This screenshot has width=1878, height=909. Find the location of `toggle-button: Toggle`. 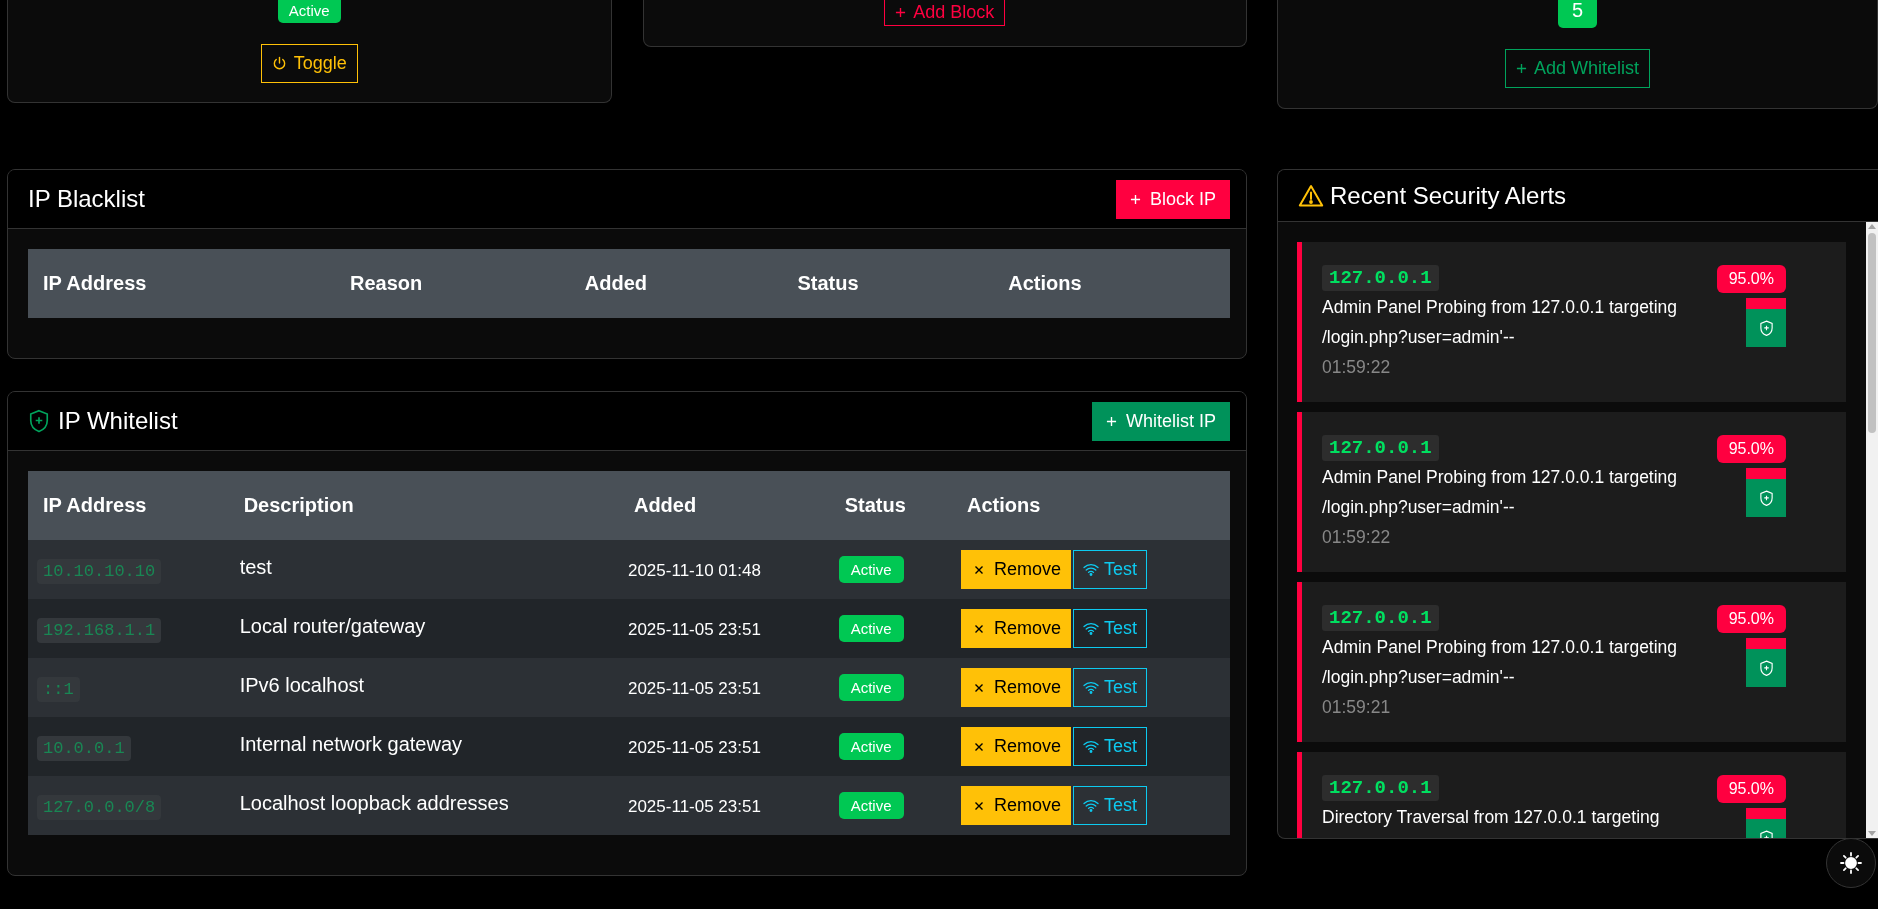

toggle-button: Toggle is located at coordinates (309, 63).